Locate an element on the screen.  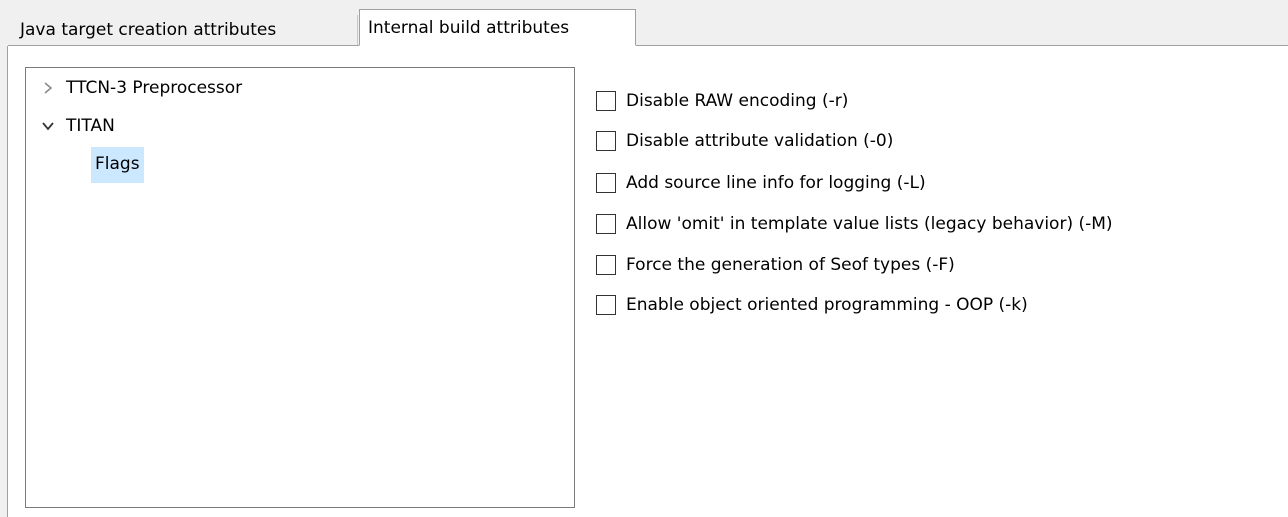
window-top-edge is located at coordinates (644, 4).